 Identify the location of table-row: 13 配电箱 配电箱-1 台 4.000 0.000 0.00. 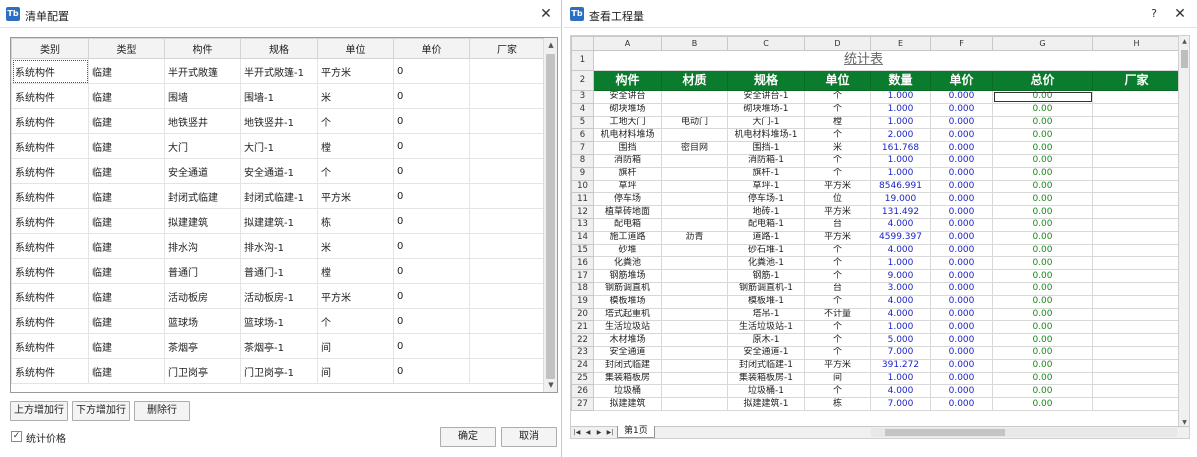
(876, 224).